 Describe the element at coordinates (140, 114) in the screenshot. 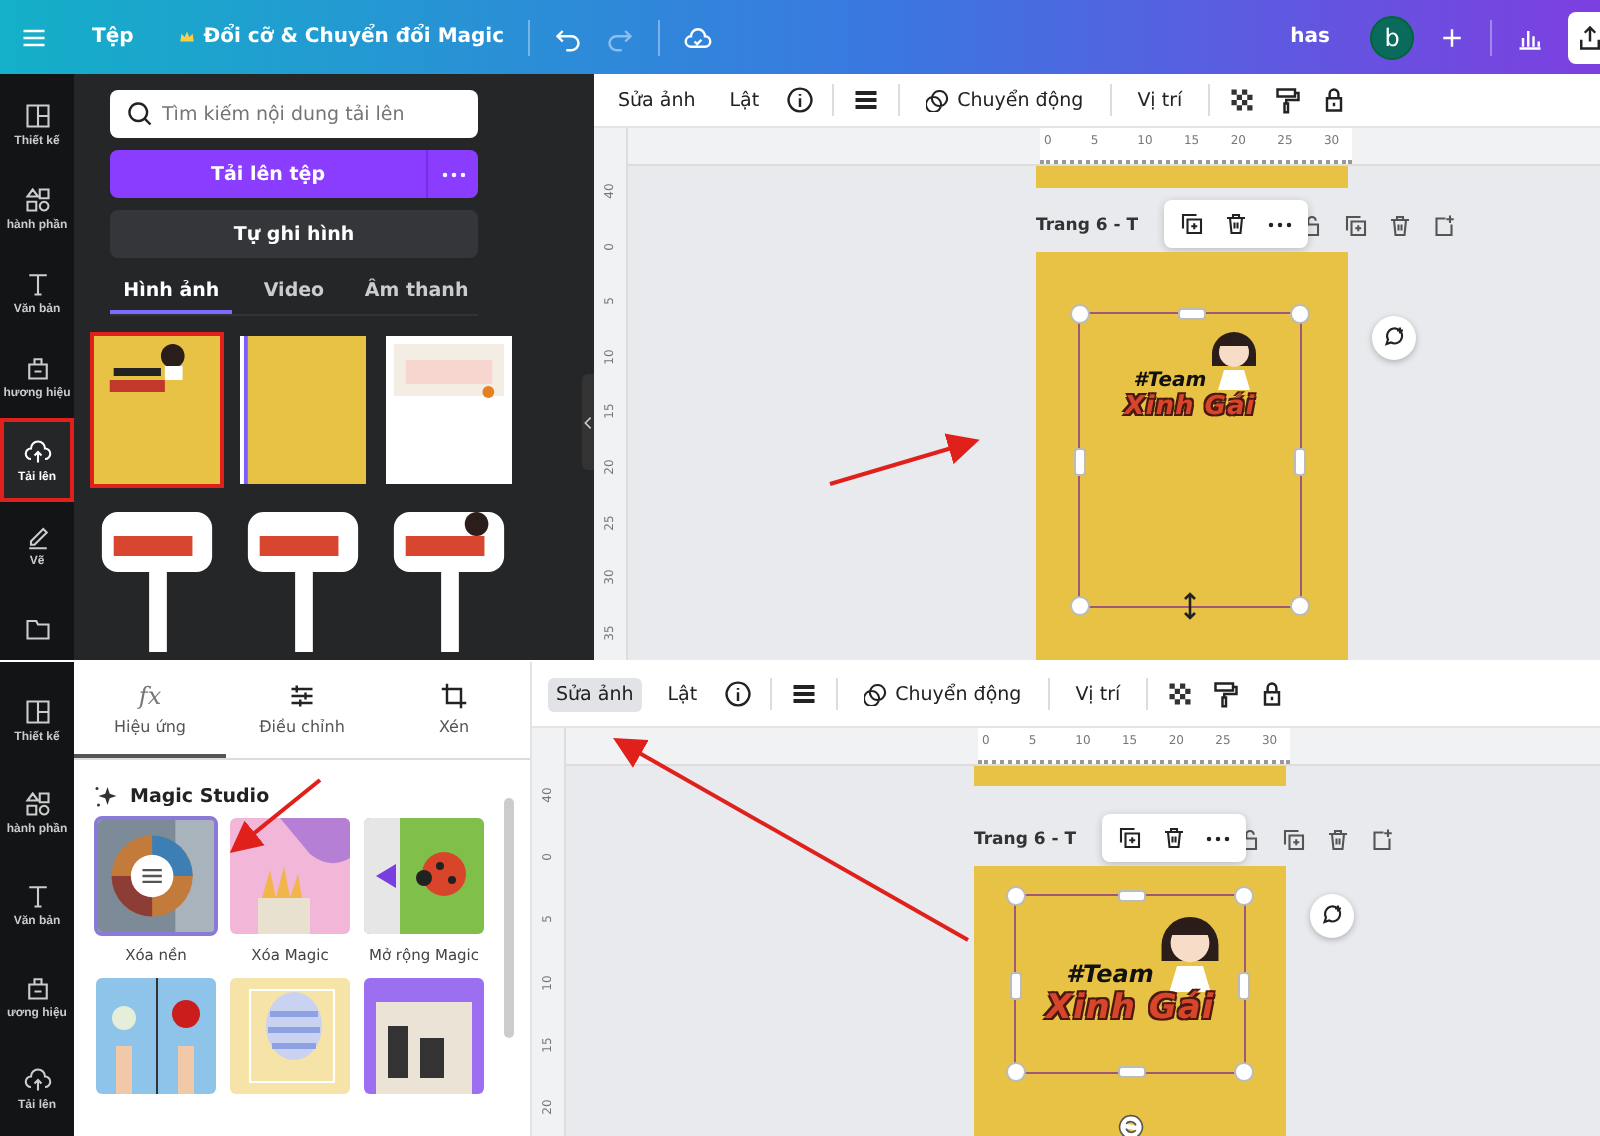

I see `search-icon` at that location.